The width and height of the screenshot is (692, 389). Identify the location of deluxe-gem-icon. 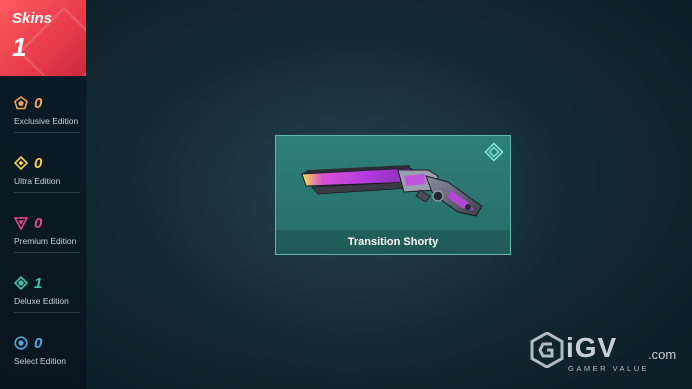
(494, 152).